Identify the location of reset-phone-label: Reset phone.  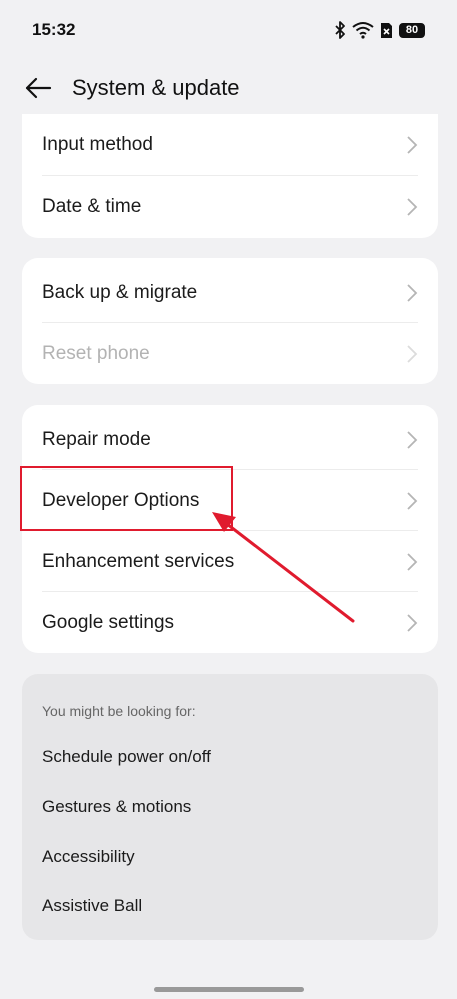
(96, 353).